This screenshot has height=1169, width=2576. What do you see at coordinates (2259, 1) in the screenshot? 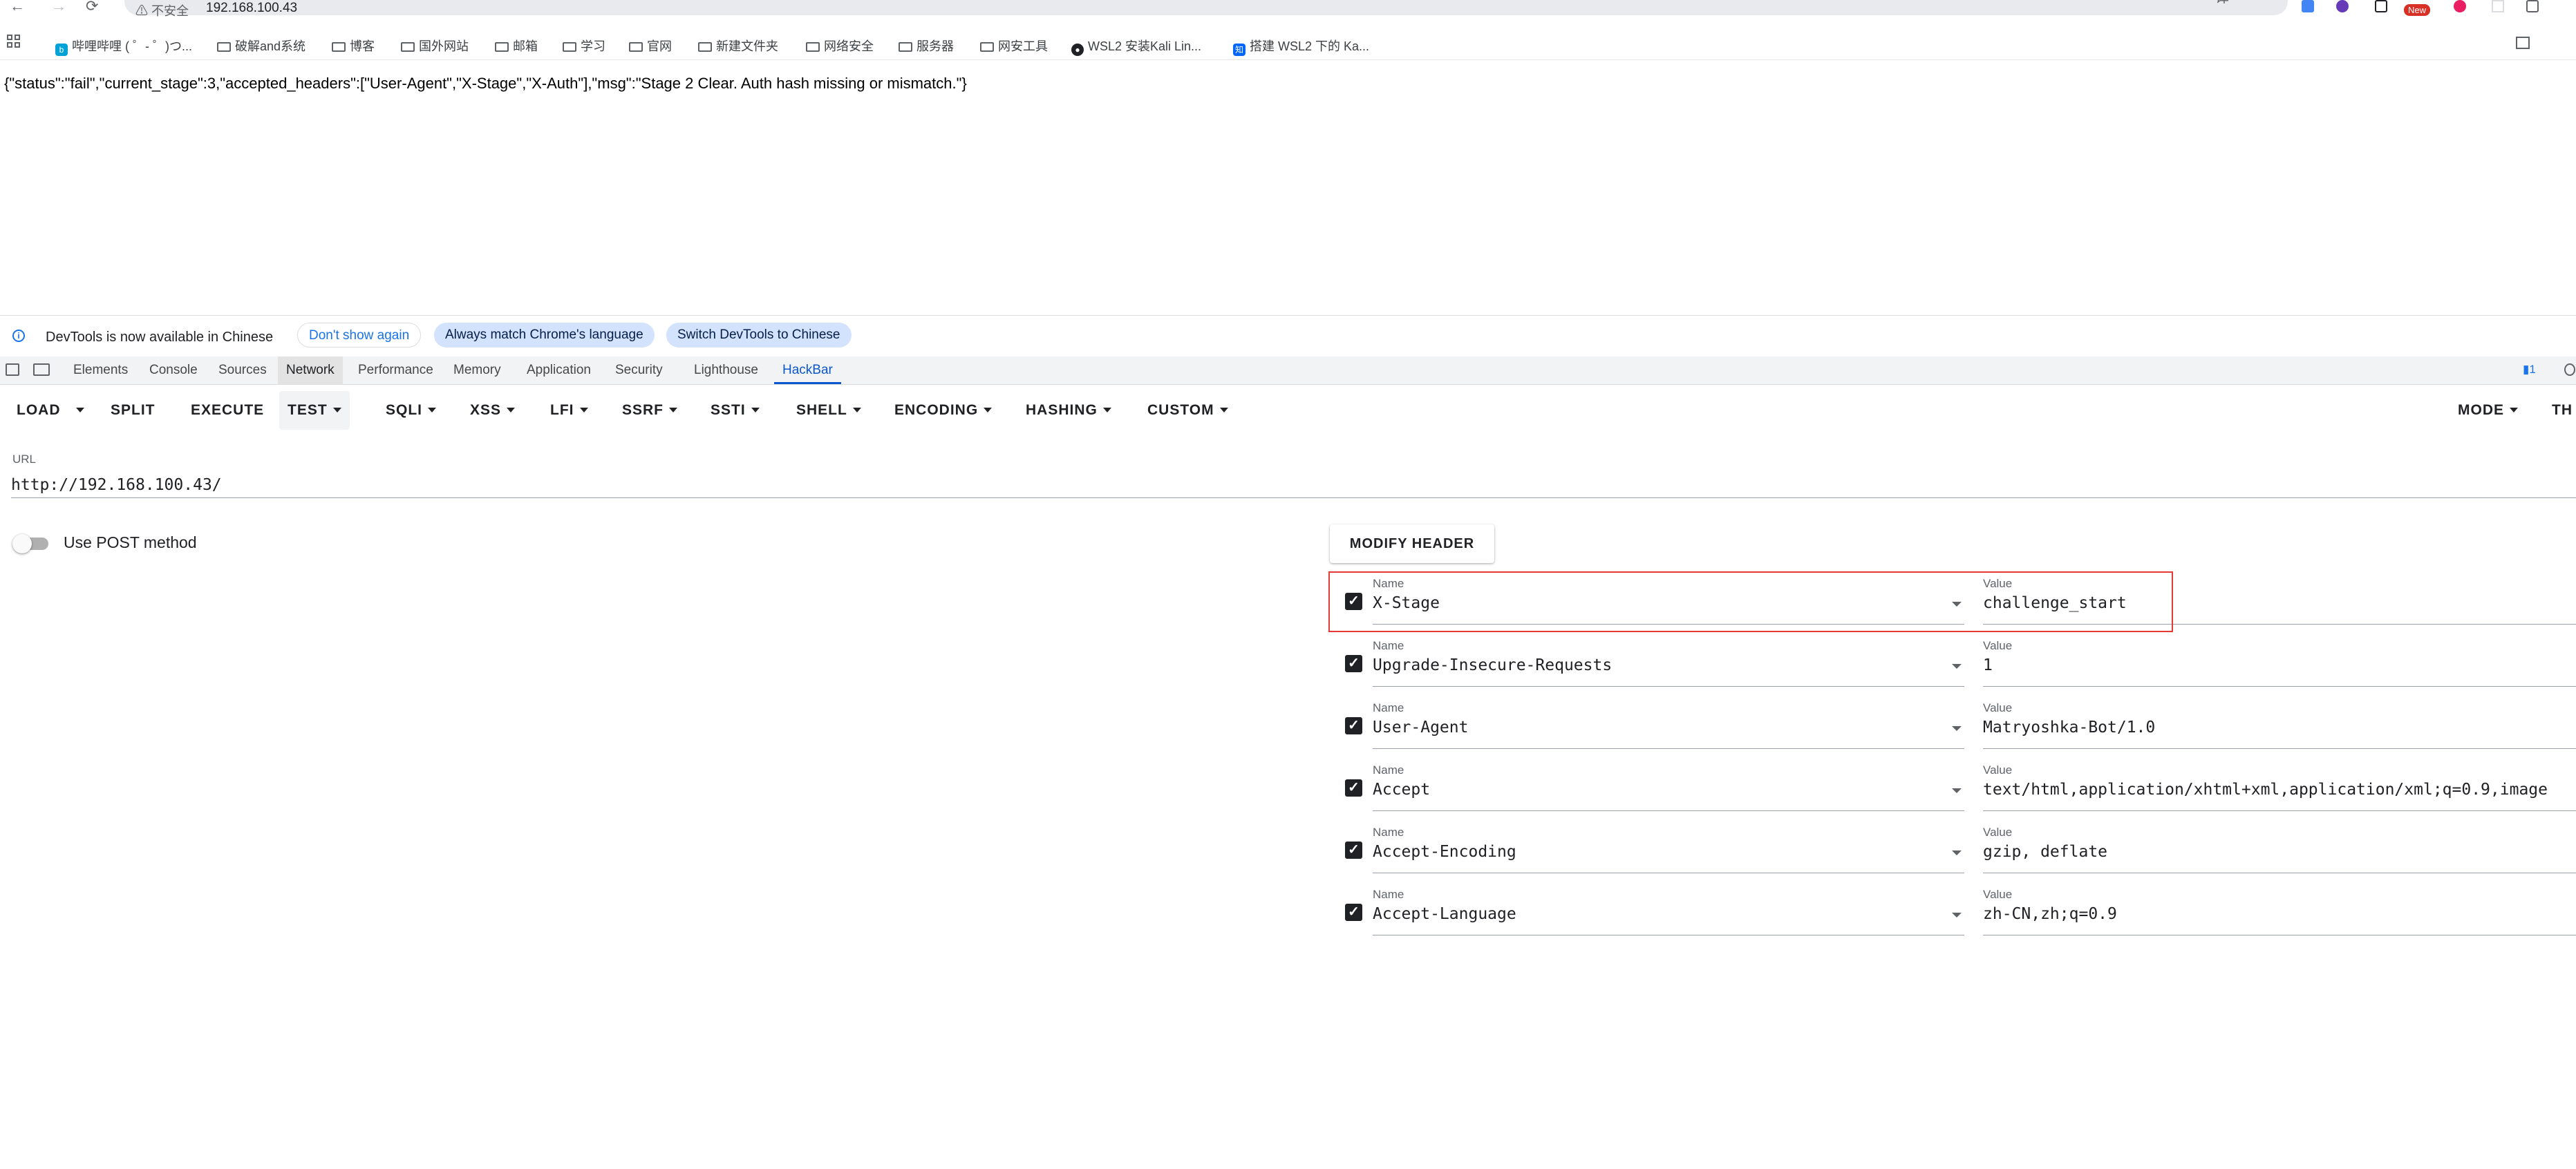
I see `bookmark-star-icon: ☆` at bounding box center [2259, 1].